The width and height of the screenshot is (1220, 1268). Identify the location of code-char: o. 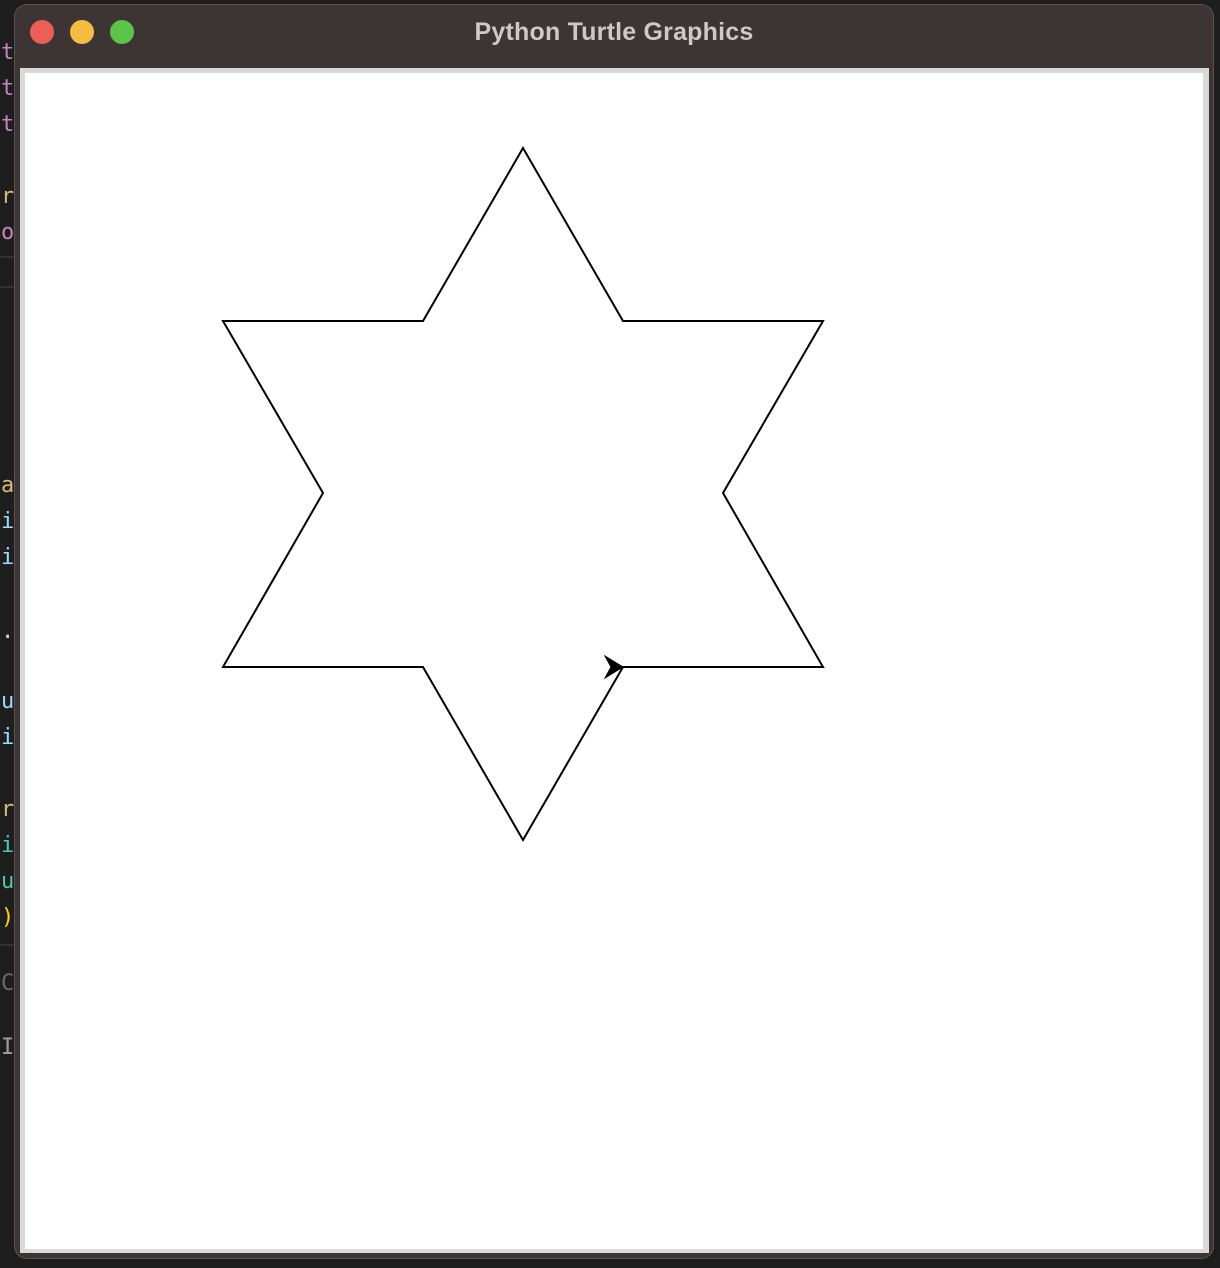
(8, 232).